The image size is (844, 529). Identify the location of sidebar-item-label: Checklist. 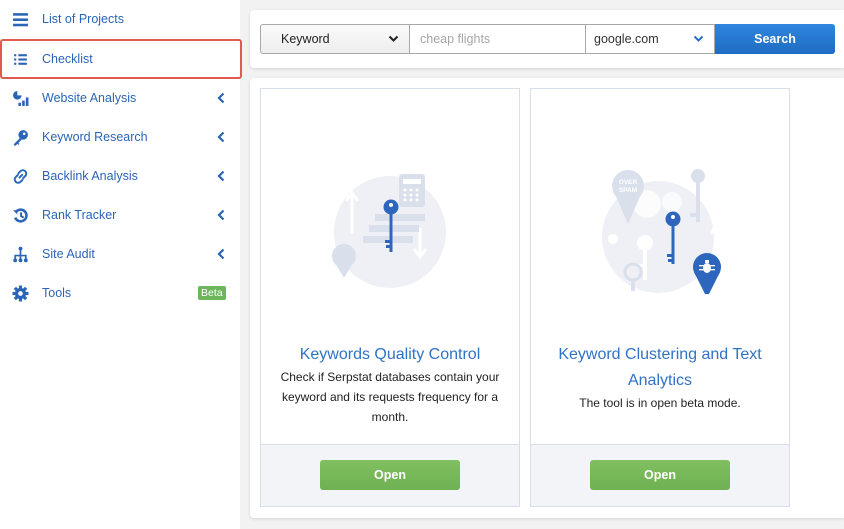
(67, 59).